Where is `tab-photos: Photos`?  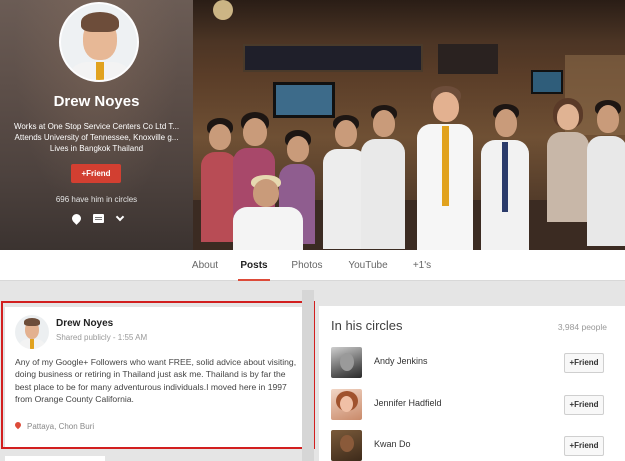
tab-photos: Photos is located at coordinates (307, 265).